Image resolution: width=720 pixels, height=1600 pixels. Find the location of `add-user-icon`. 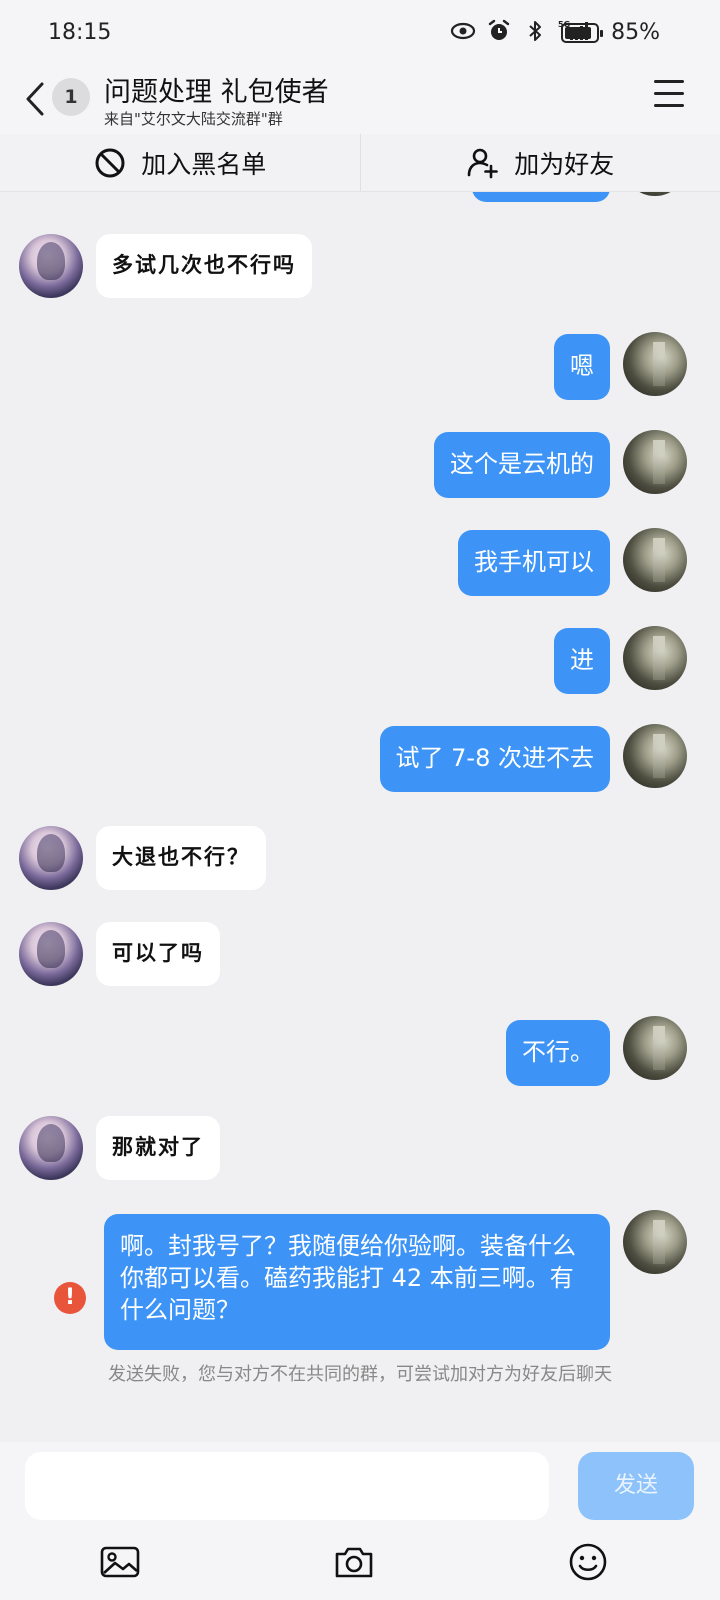

add-user-icon is located at coordinates (483, 163).